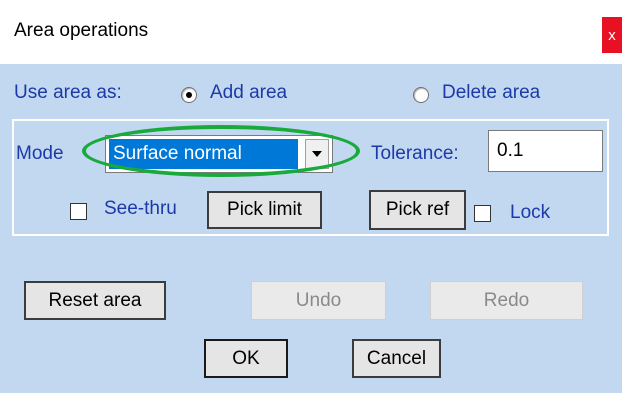  I want to click on reset-area-button: Reset area, so click(95, 300).